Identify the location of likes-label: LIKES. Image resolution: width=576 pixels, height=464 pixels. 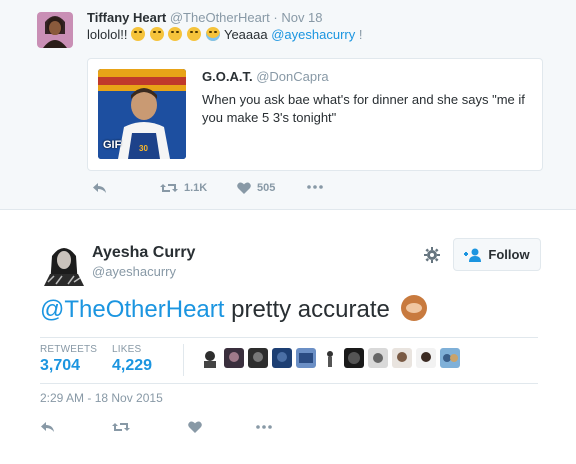
(127, 349).